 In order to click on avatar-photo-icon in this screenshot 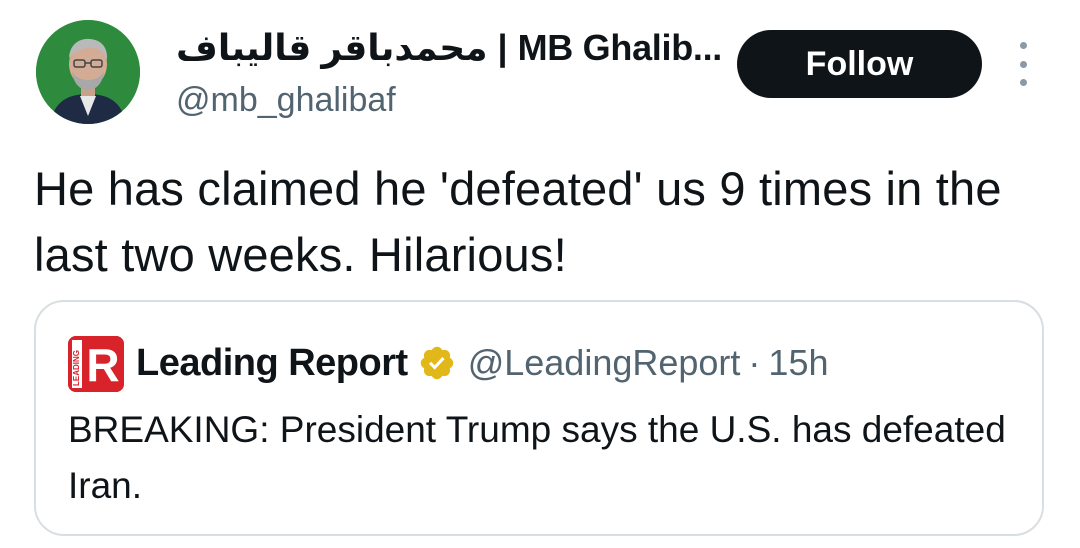, I will do `click(88, 72)`.